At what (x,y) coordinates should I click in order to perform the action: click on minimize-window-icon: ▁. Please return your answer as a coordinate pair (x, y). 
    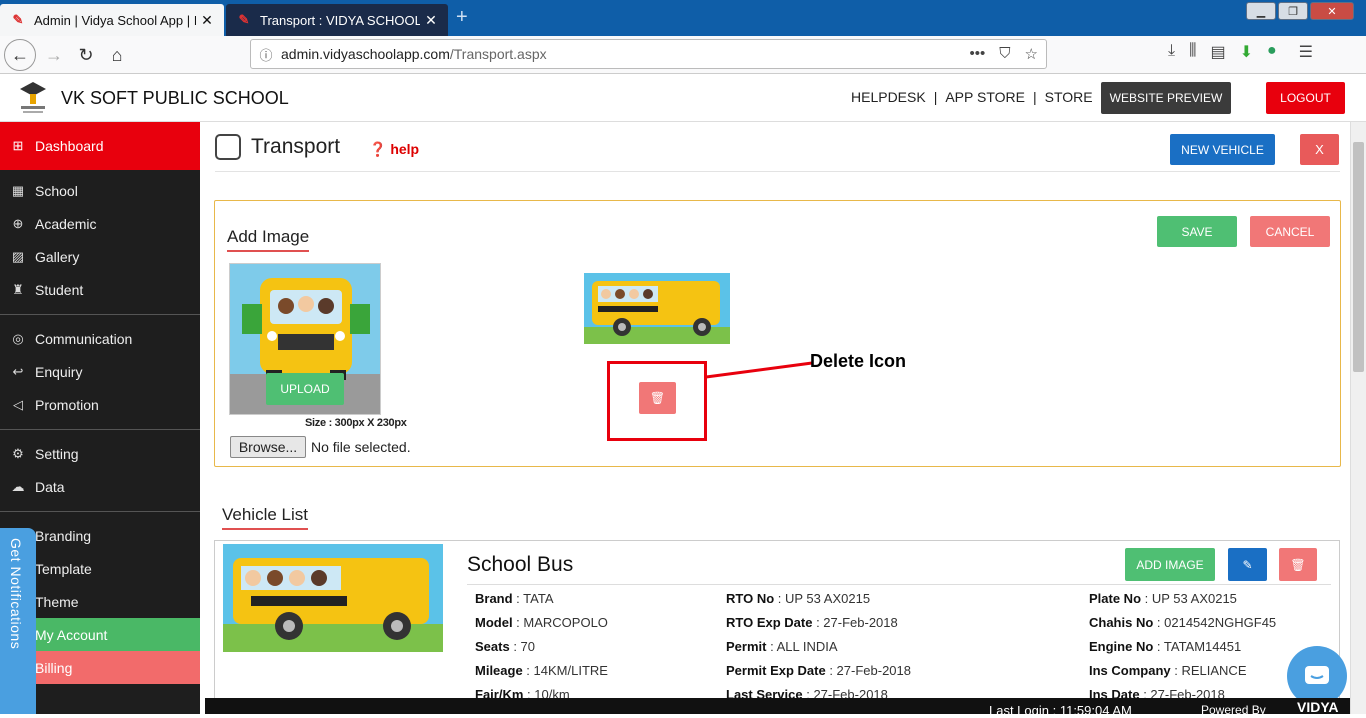
    Looking at the image, I should click on (1261, 11).